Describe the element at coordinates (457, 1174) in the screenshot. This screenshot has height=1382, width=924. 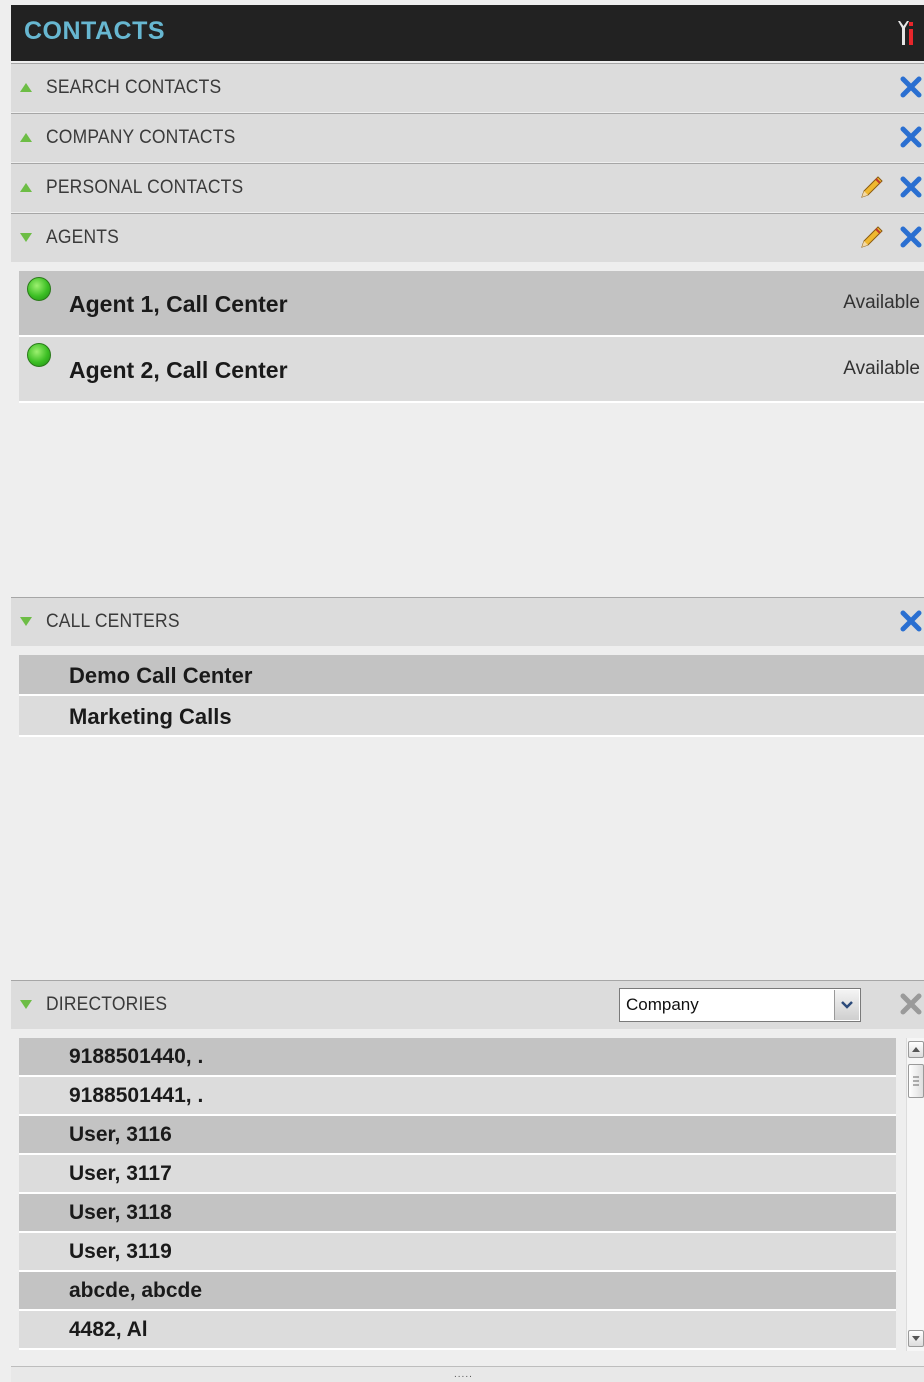
I see `directory-row: User, 3117` at that location.